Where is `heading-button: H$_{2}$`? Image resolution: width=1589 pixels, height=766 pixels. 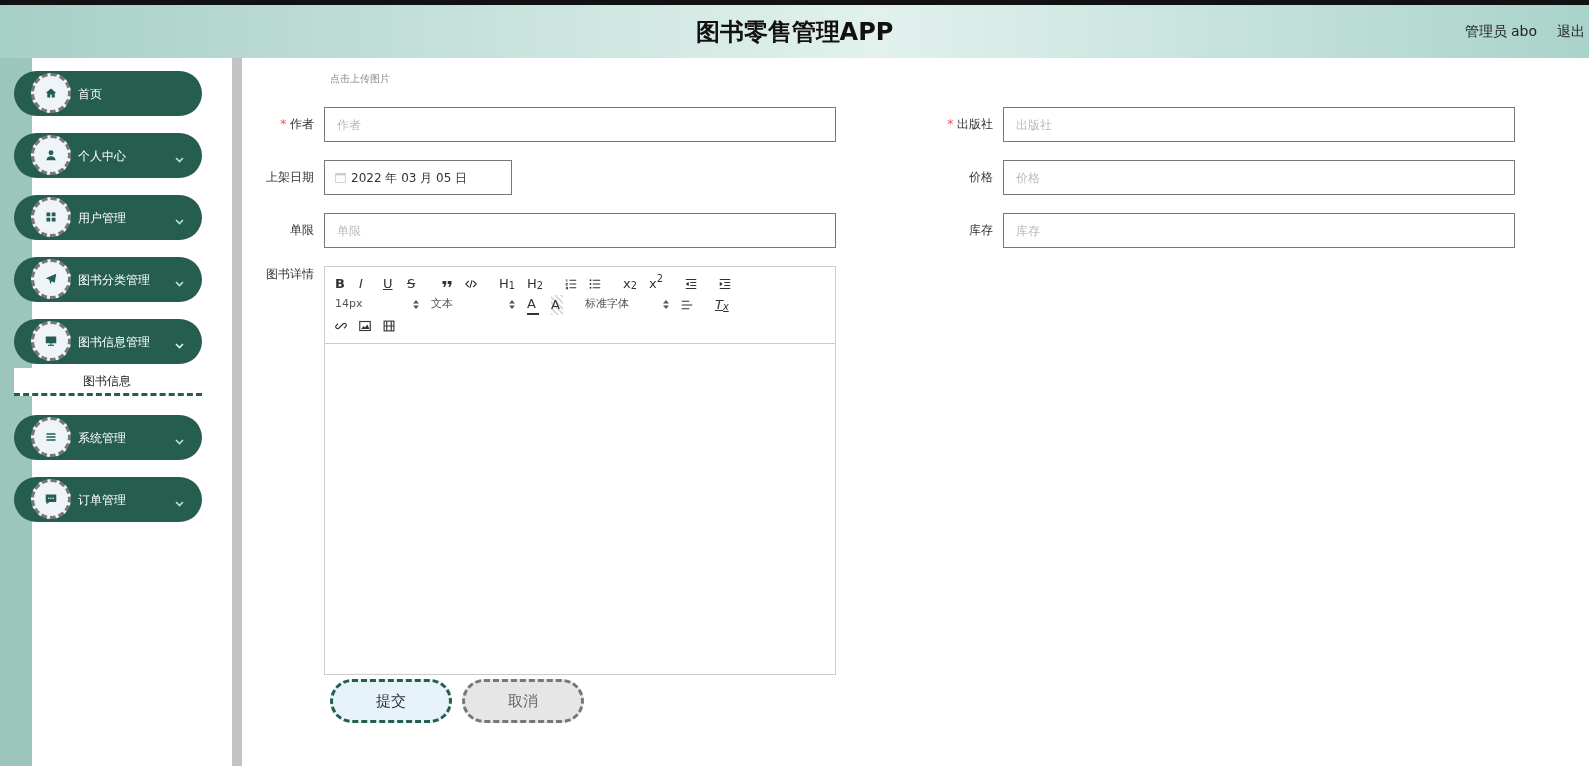
heading-button: H$_{2}$ is located at coordinates (535, 283).